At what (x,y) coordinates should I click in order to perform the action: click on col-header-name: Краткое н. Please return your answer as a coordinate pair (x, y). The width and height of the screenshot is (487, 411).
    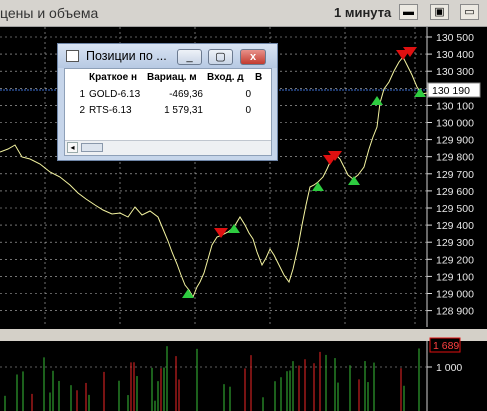
    Looking at the image, I should click on (116, 77).